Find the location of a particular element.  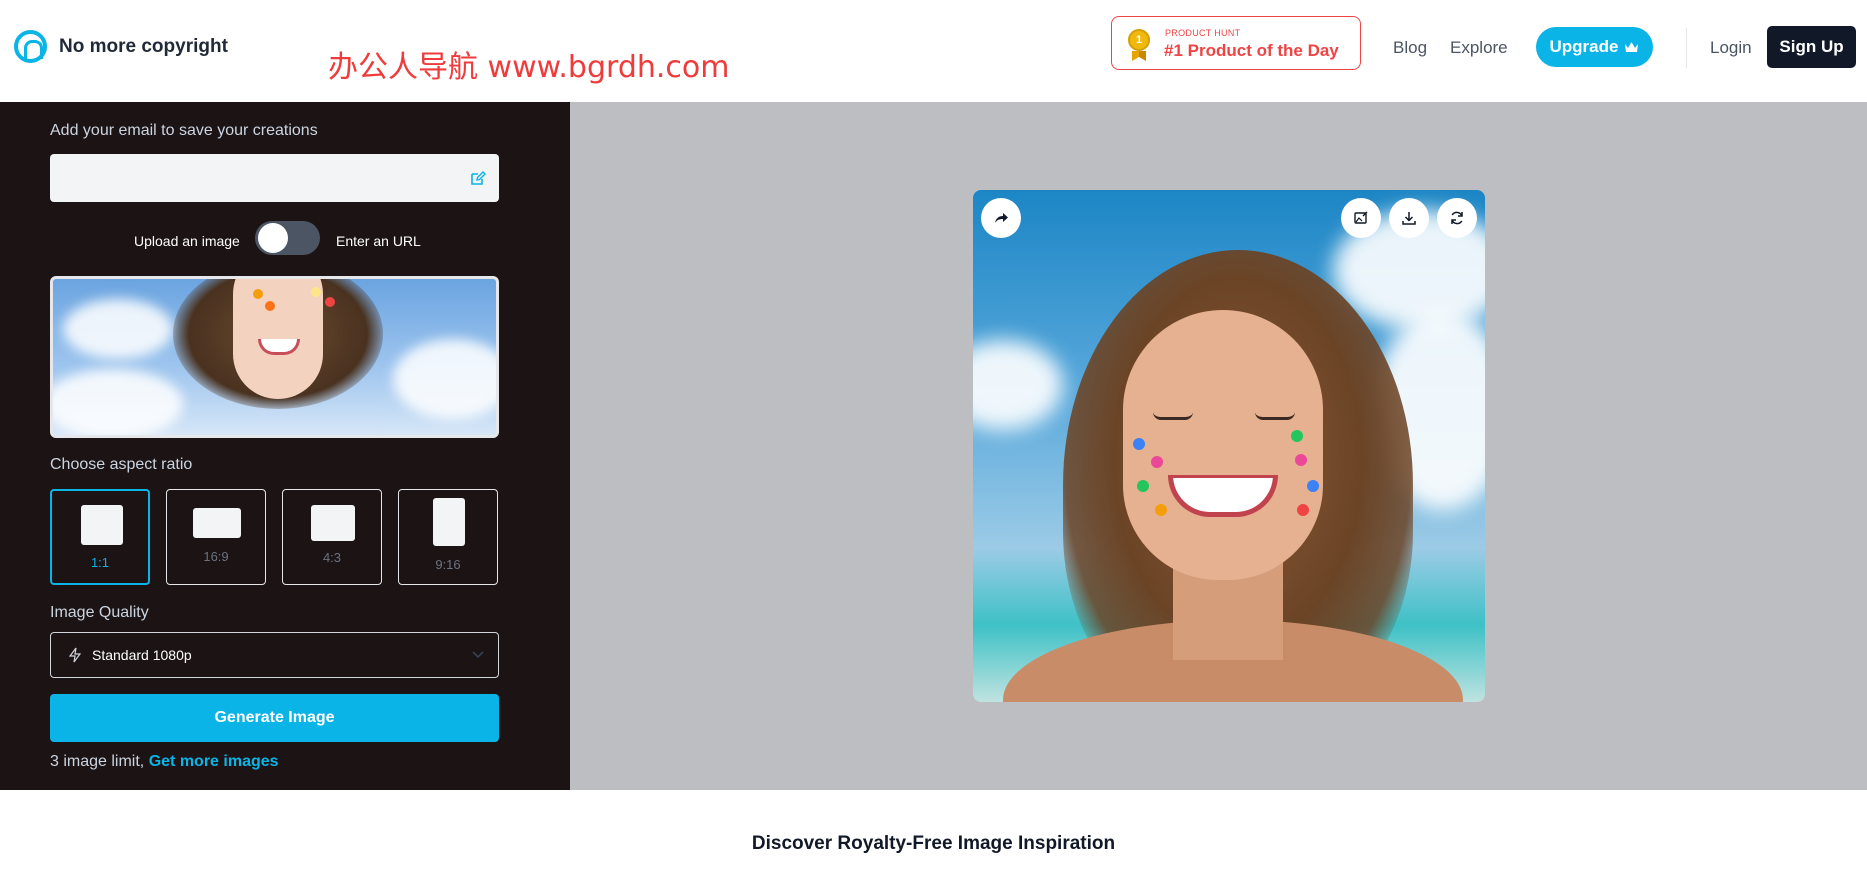

ratio-option-9-16: 9:16 is located at coordinates (448, 537).